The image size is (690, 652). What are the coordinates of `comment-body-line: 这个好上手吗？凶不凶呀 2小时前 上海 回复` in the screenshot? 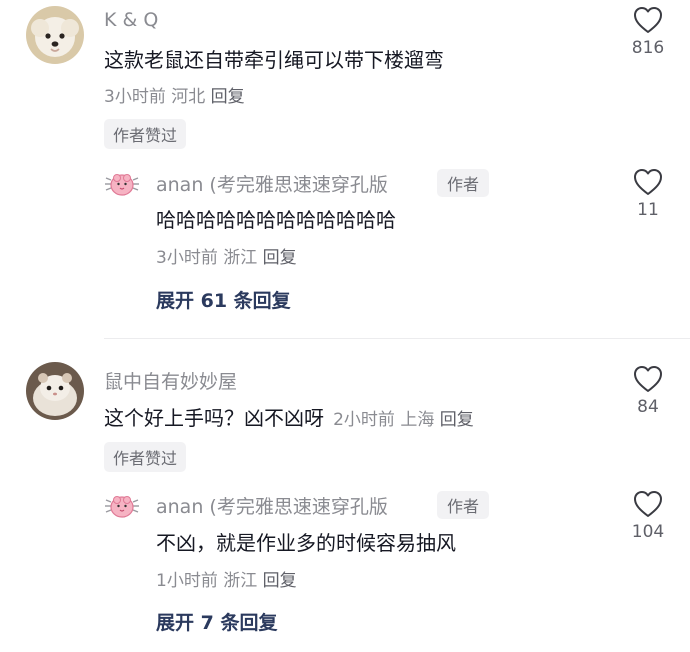 It's located at (289, 416).